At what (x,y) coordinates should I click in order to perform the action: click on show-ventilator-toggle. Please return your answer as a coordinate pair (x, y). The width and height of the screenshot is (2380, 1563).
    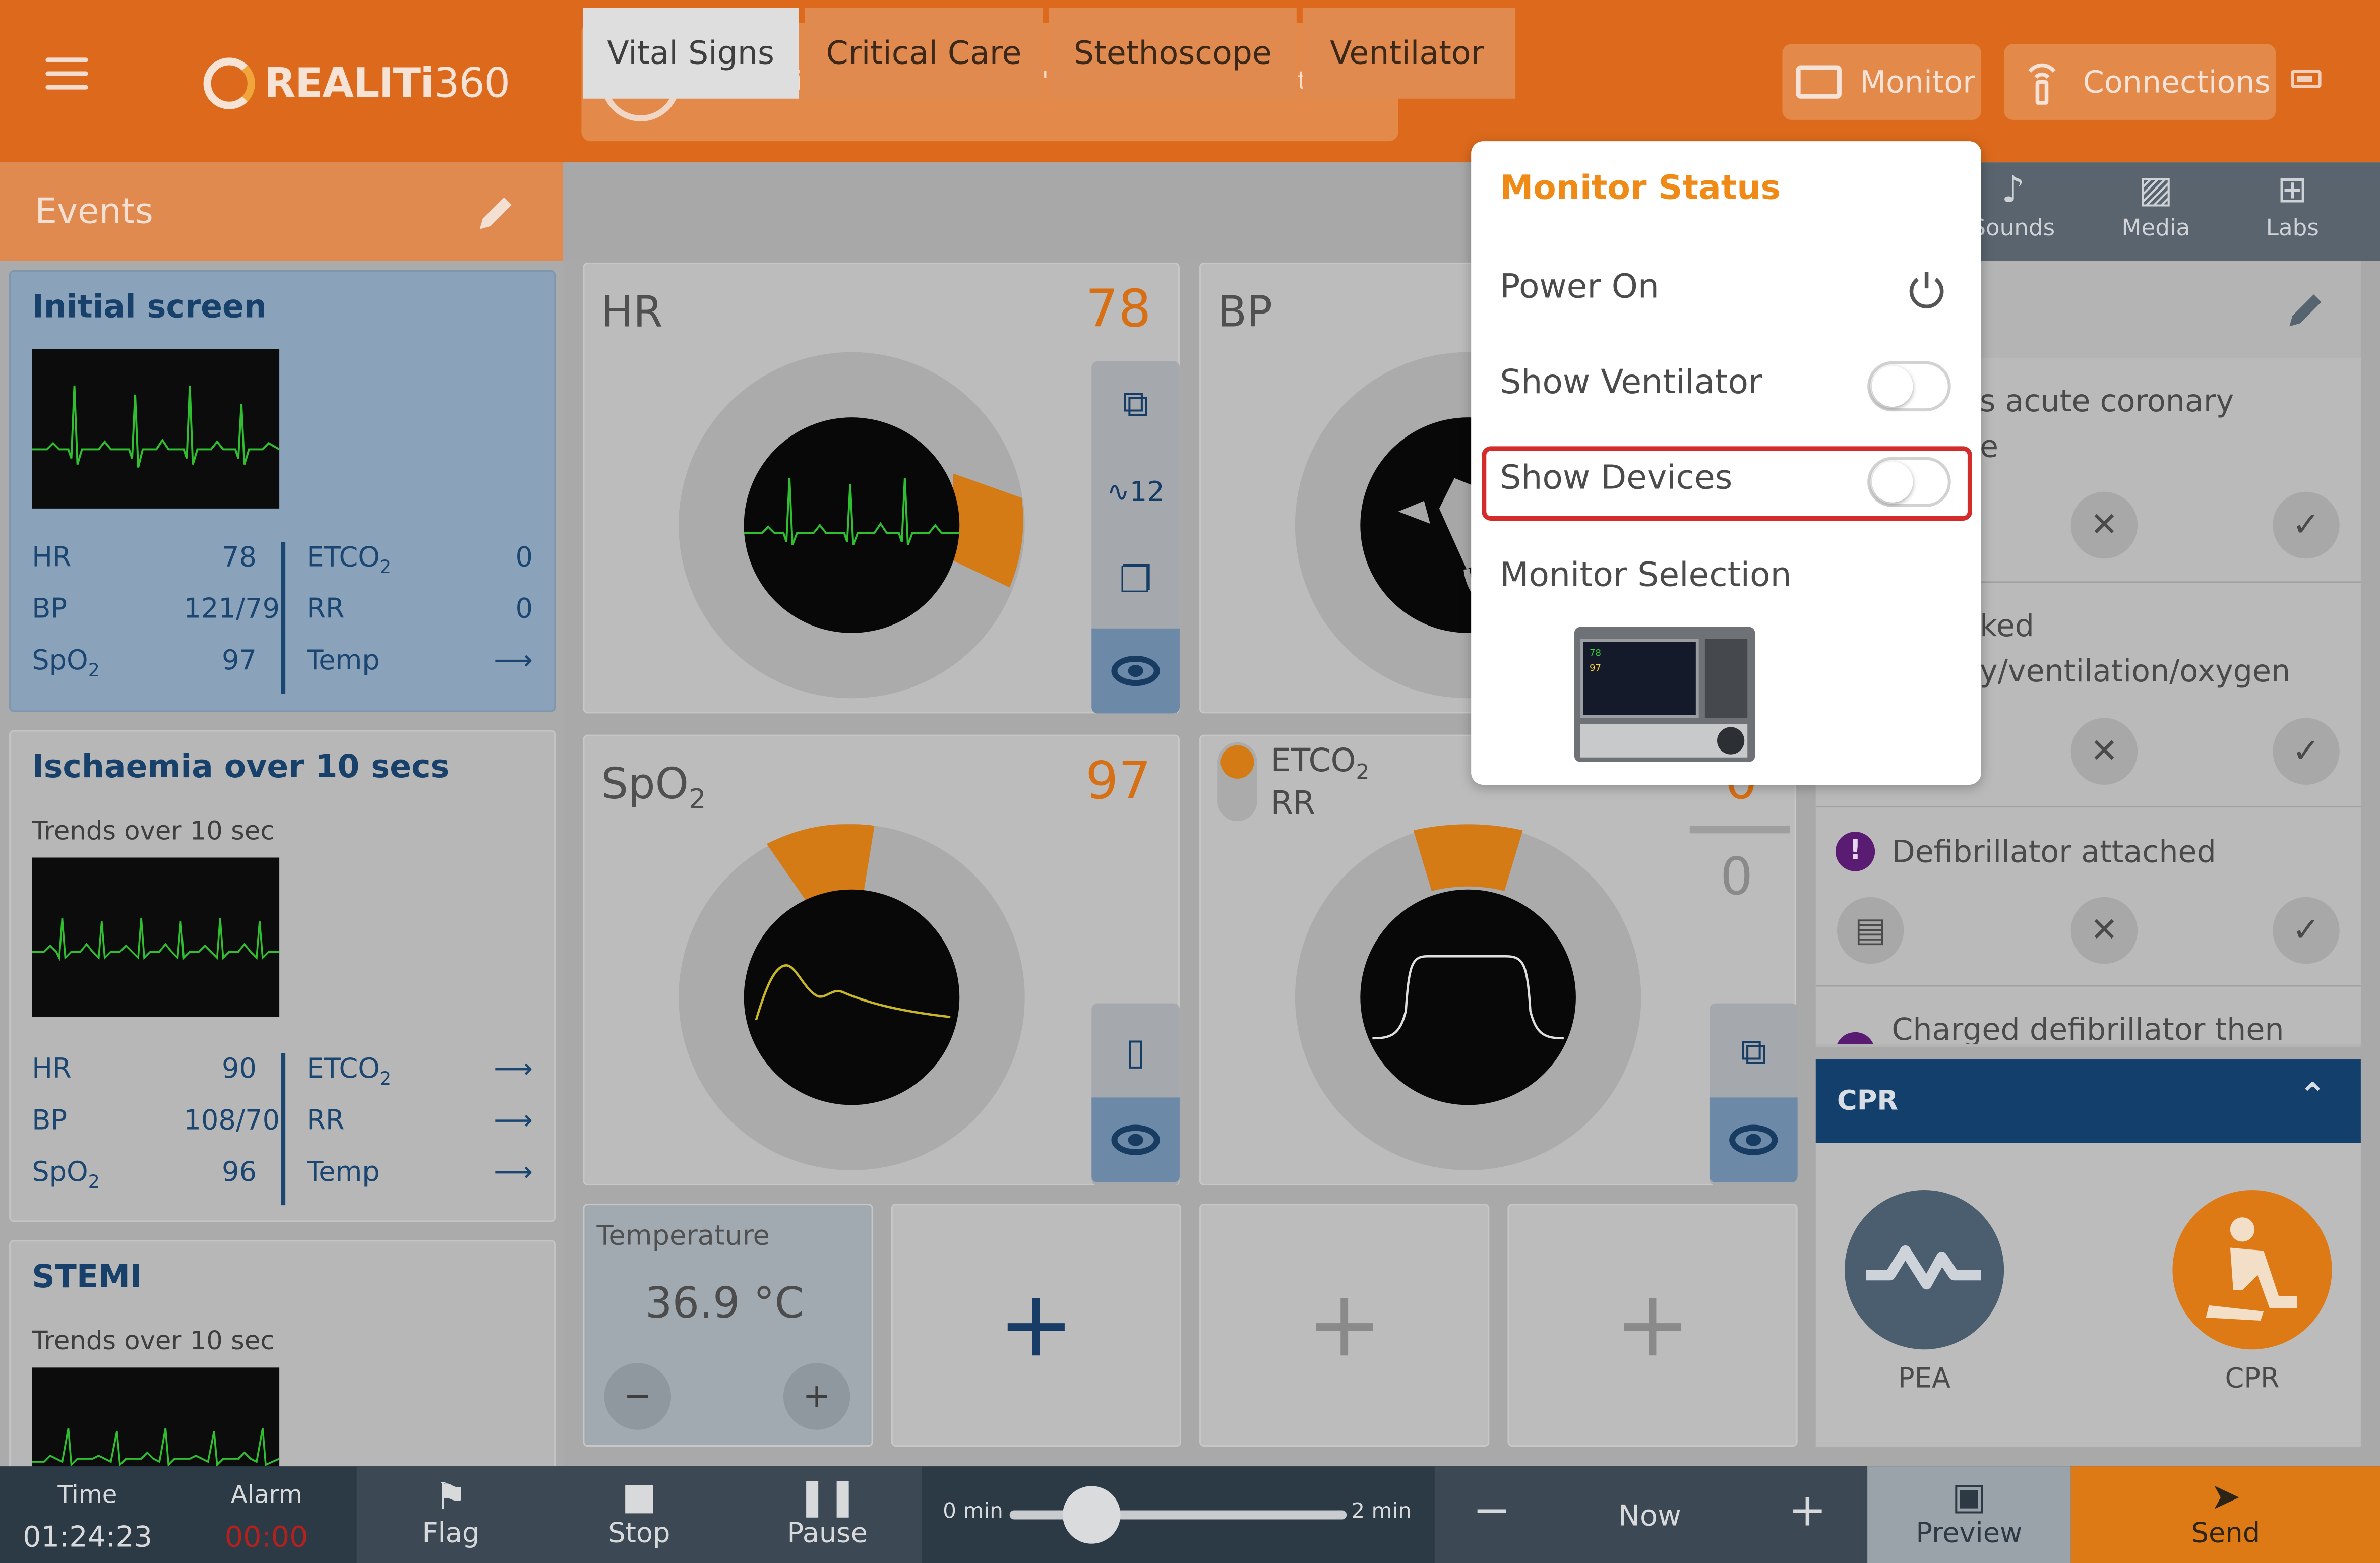
    Looking at the image, I should click on (1909, 386).